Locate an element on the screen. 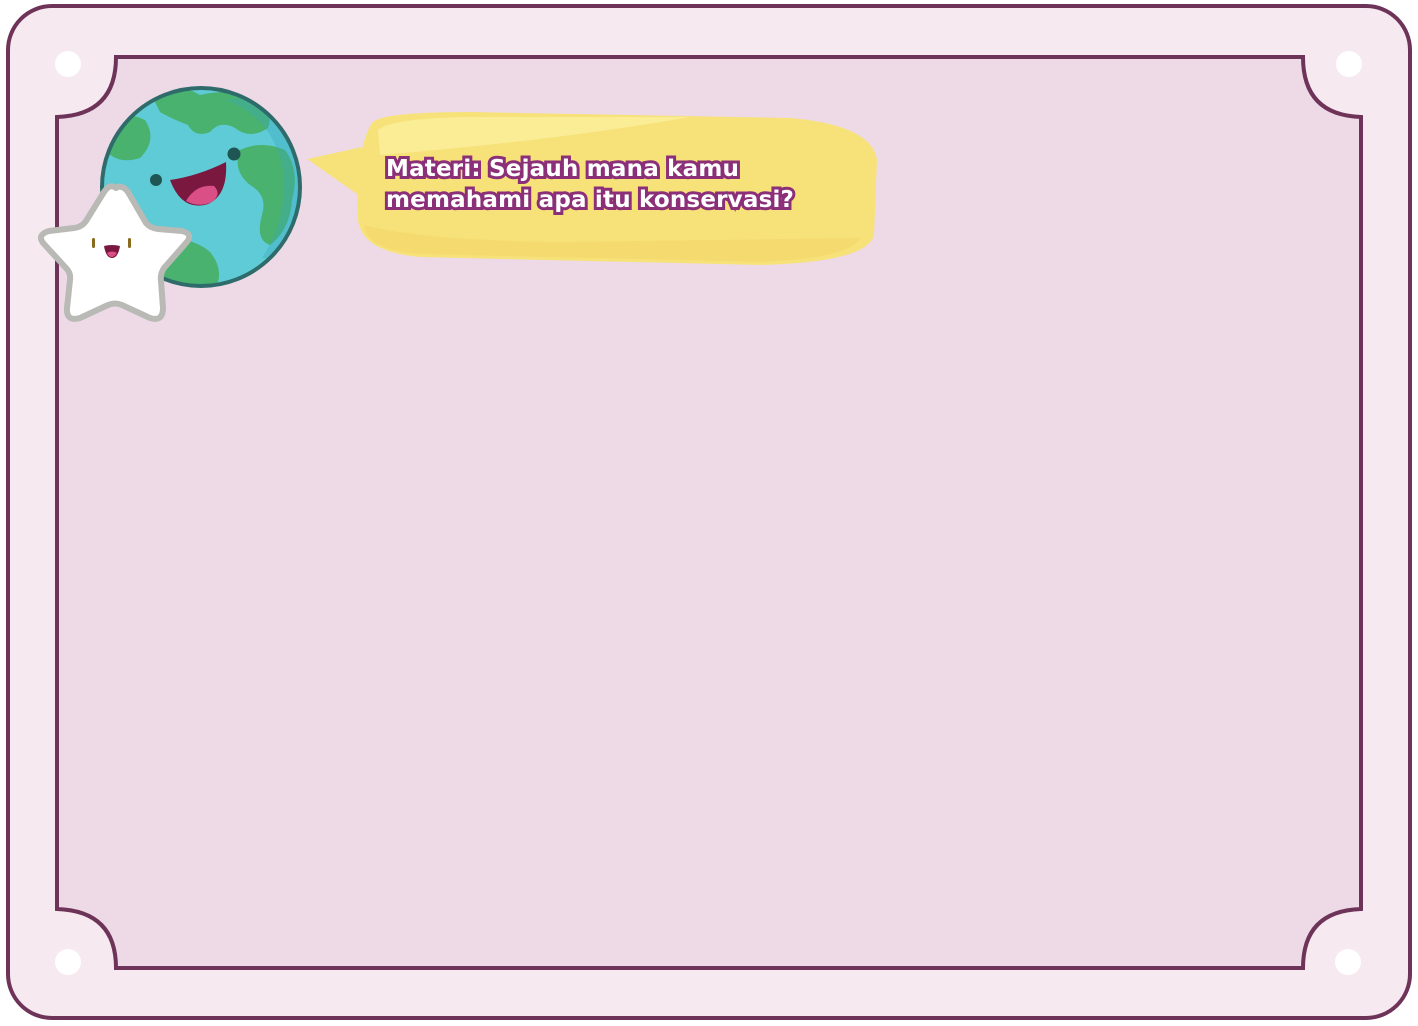  speech-bubble-line-2: memahami apa itu konservasi? is located at coordinates (590, 200).